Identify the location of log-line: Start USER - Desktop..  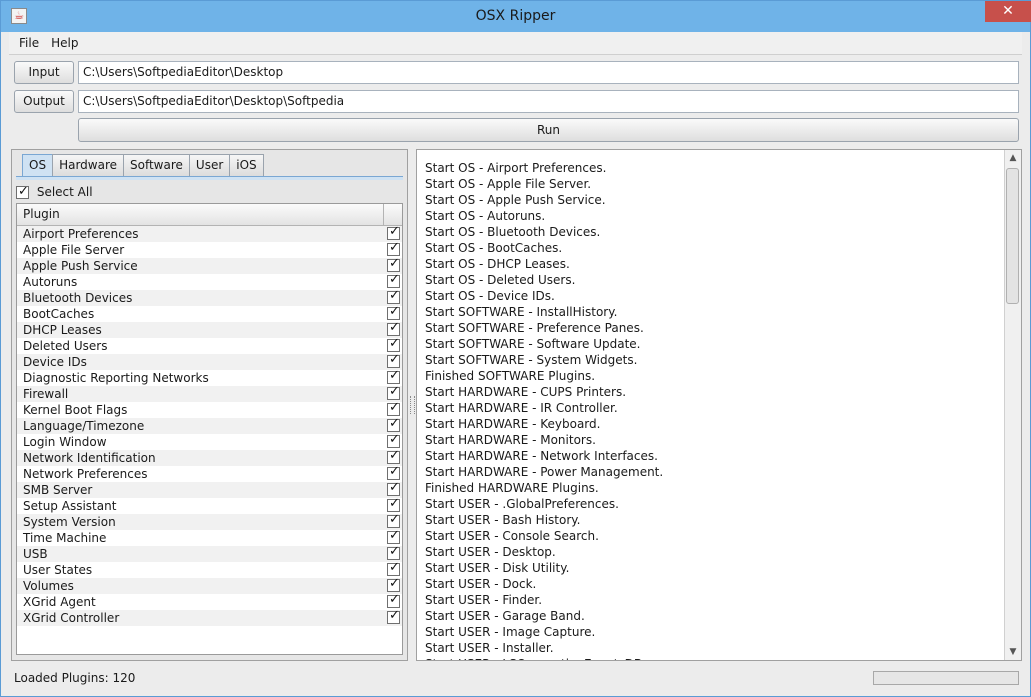
(490, 552).